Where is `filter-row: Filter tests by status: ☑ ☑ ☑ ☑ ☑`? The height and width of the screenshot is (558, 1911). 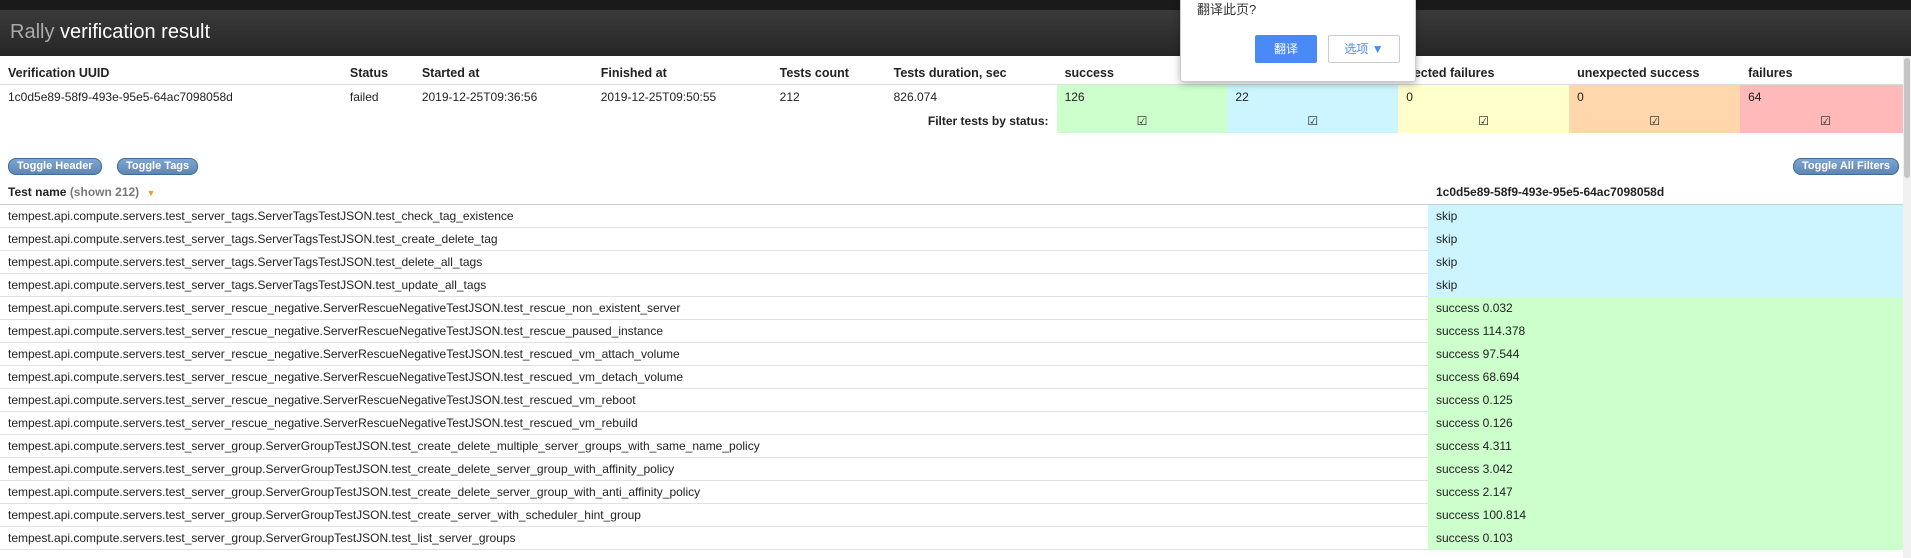 filter-row: Filter tests by status: ☑ ☑ ☑ ☑ ☑ is located at coordinates (955, 121).